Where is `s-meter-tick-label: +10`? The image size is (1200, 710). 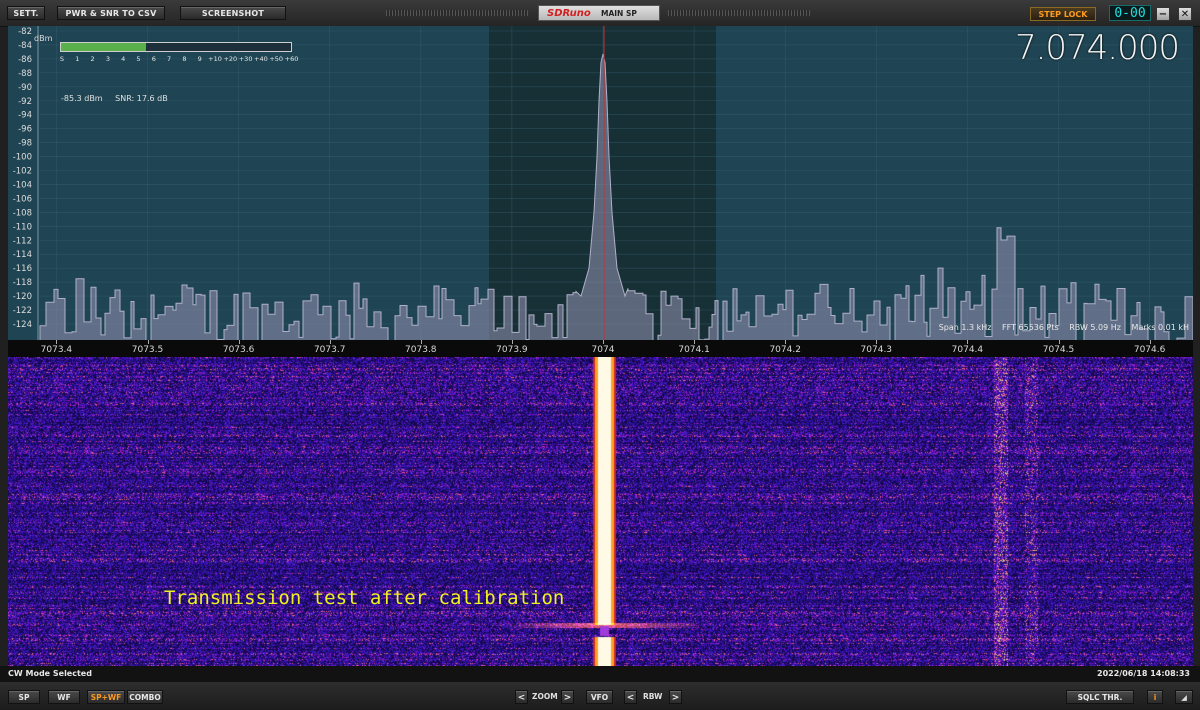
s-meter-tick-label: +10 is located at coordinates (215, 59).